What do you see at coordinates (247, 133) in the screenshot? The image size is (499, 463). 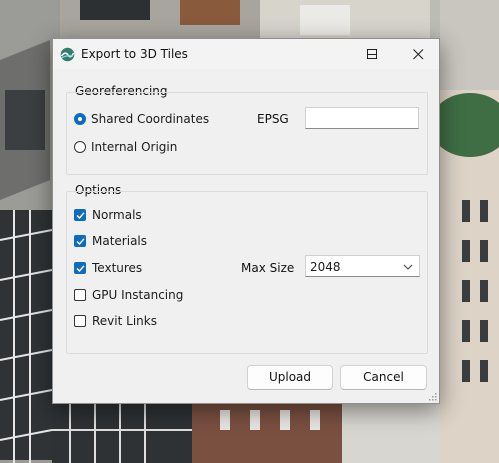 I see `georeferencing-group: Shared Coordinates Internal Origin EPSG` at bounding box center [247, 133].